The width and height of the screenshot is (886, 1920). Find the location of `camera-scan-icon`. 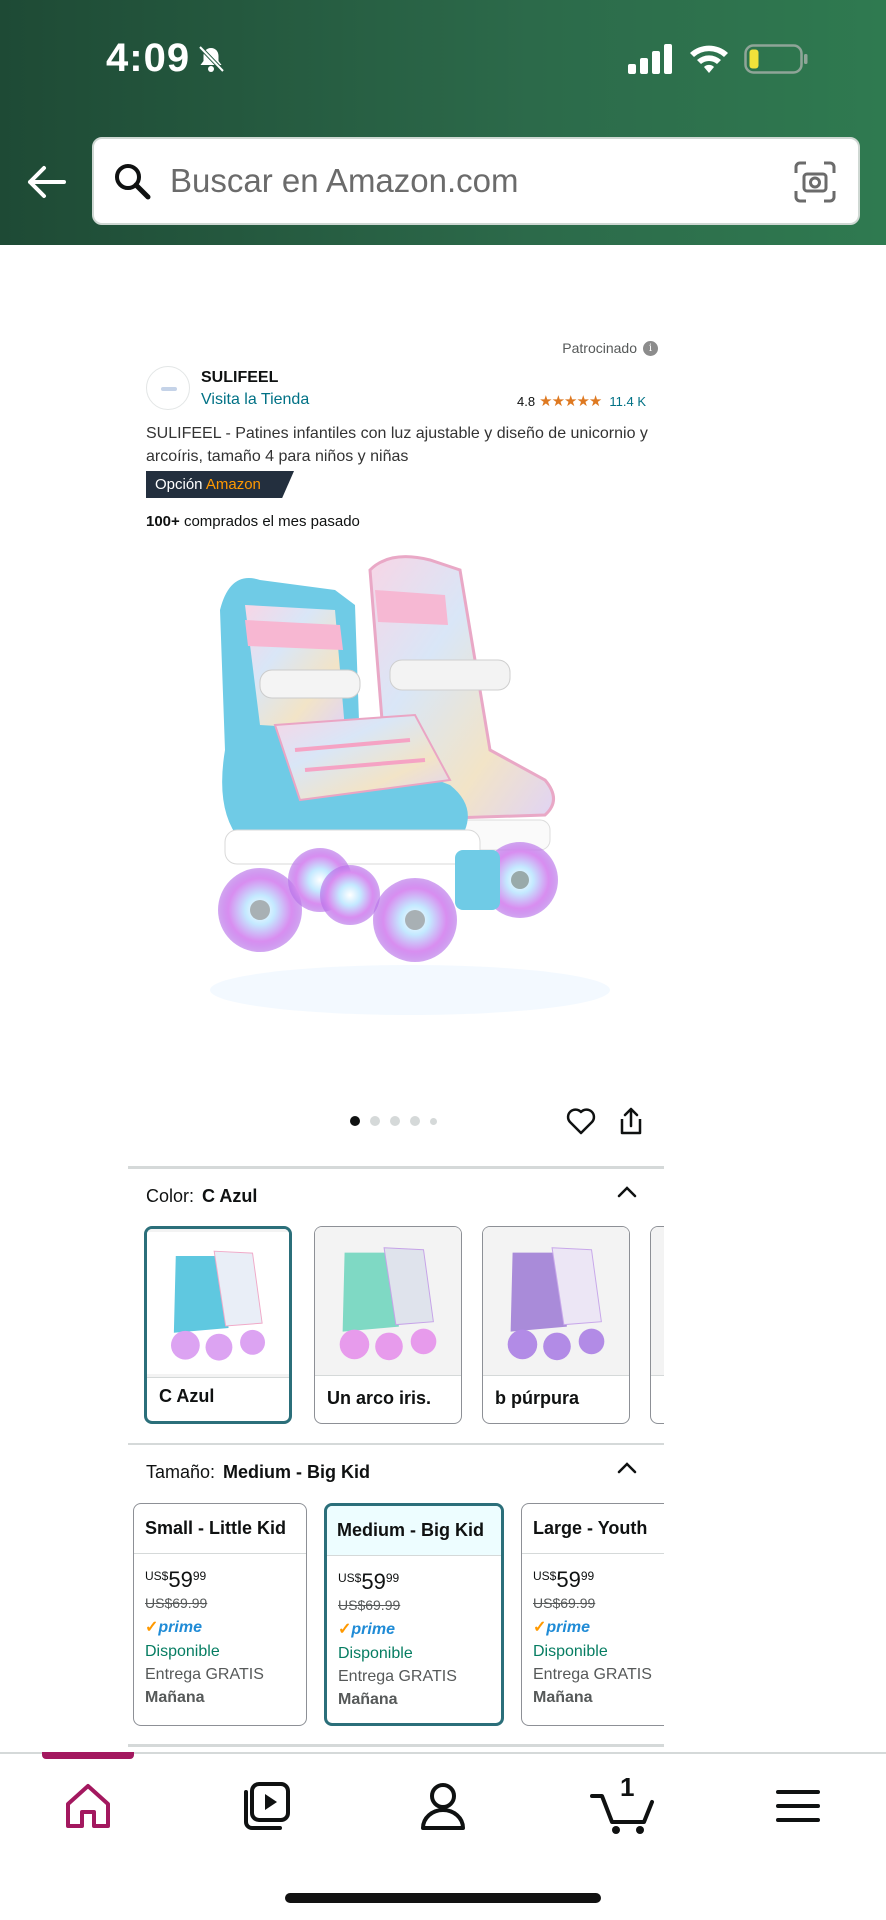

camera-scan-icon is located at coordinates (815, 182).